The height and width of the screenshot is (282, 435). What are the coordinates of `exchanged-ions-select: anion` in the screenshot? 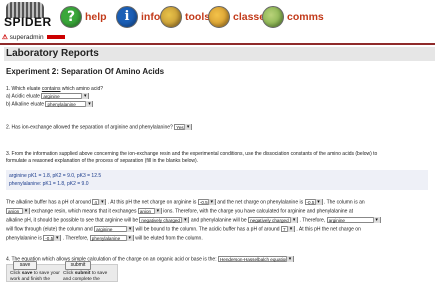 It's located at (149, 211).